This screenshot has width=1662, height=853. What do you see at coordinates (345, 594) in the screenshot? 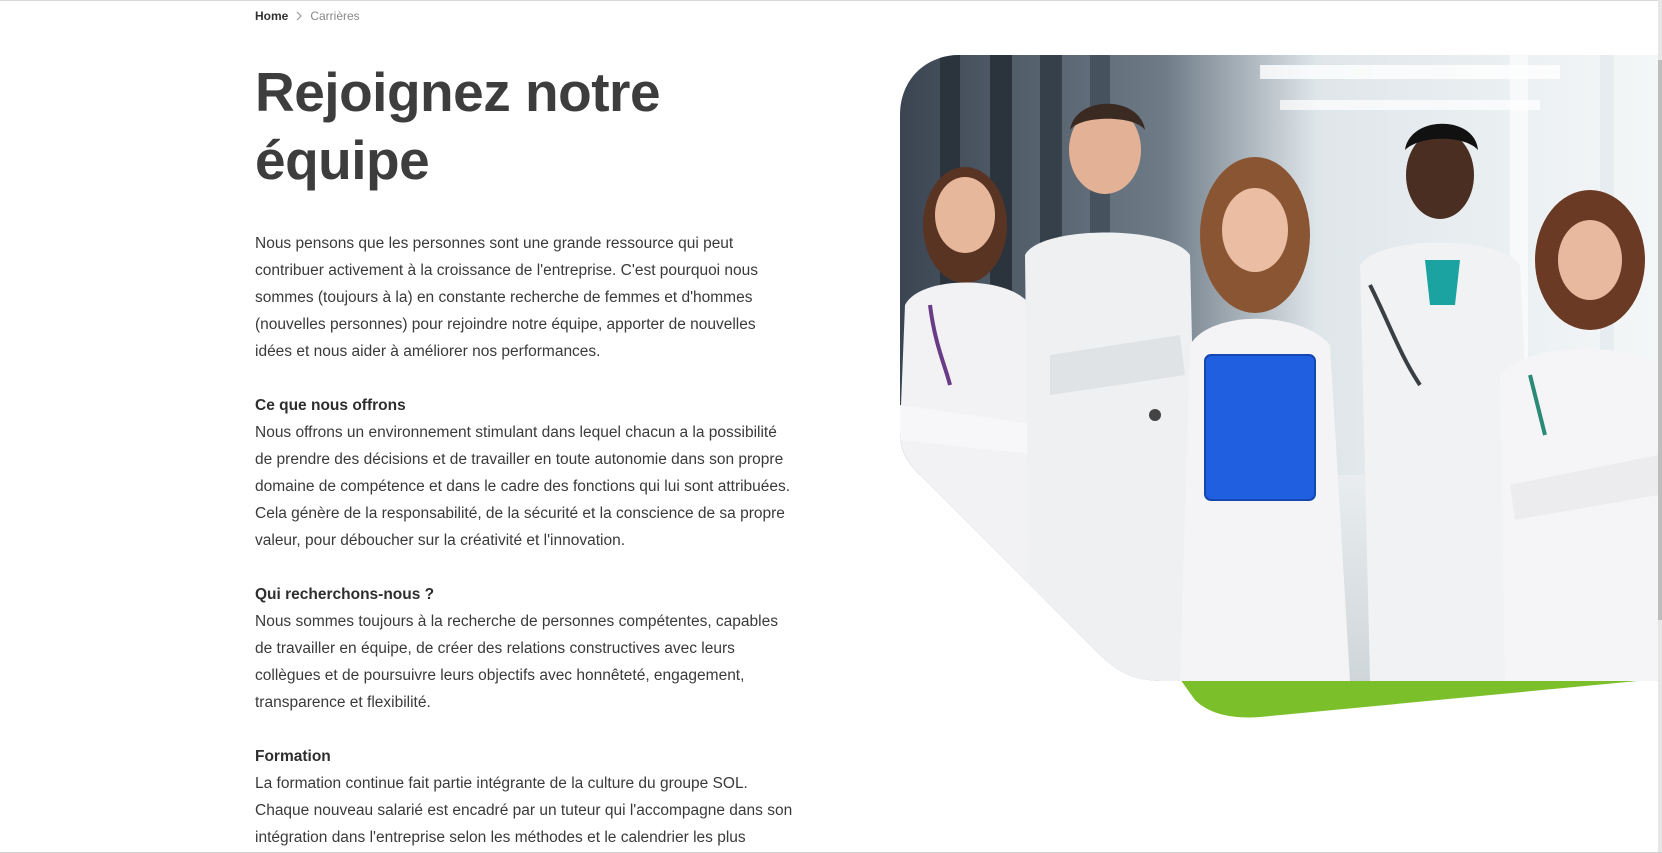
I see `section-heading: Qui recherchons-nous ?` at bounding box center [345, 594].